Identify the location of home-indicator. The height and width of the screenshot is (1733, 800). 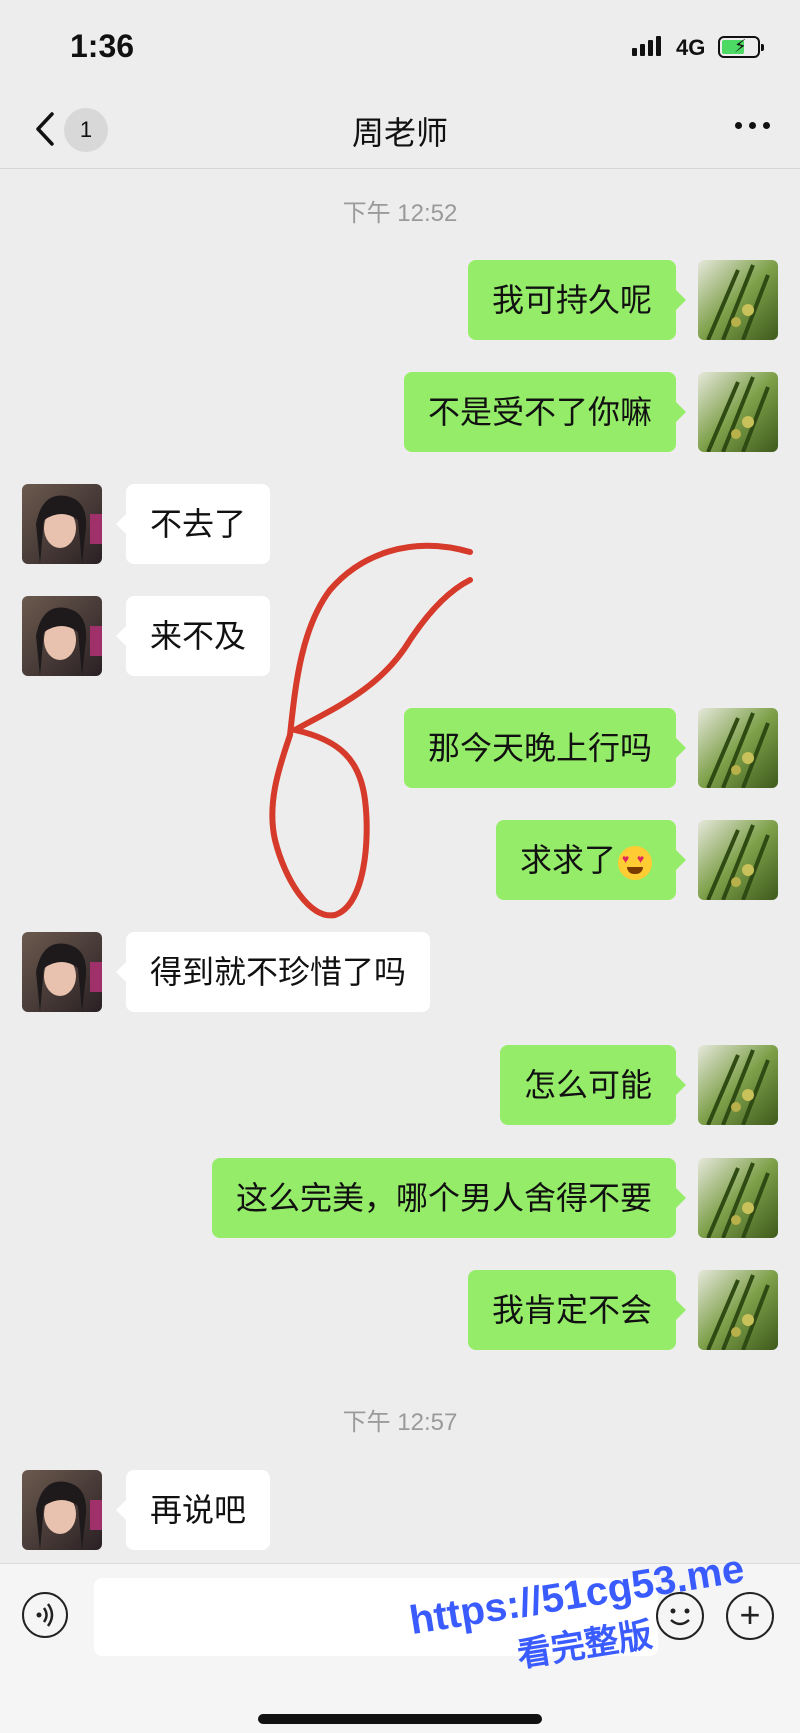
(400, 1719).